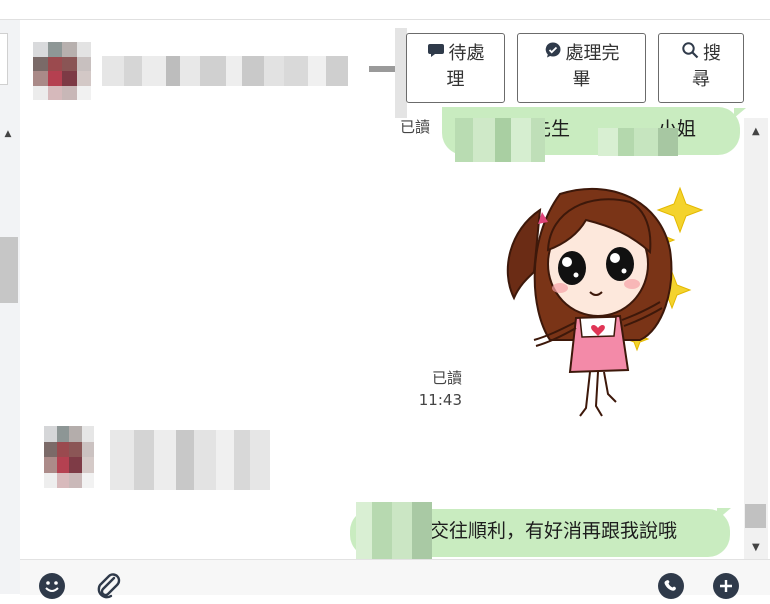 Image resolution: width=770 pixels, height=604 pixels. Describe the element at coordinates (712, 53) in the screenshot. I see `search-label-1: 搜` at that location.